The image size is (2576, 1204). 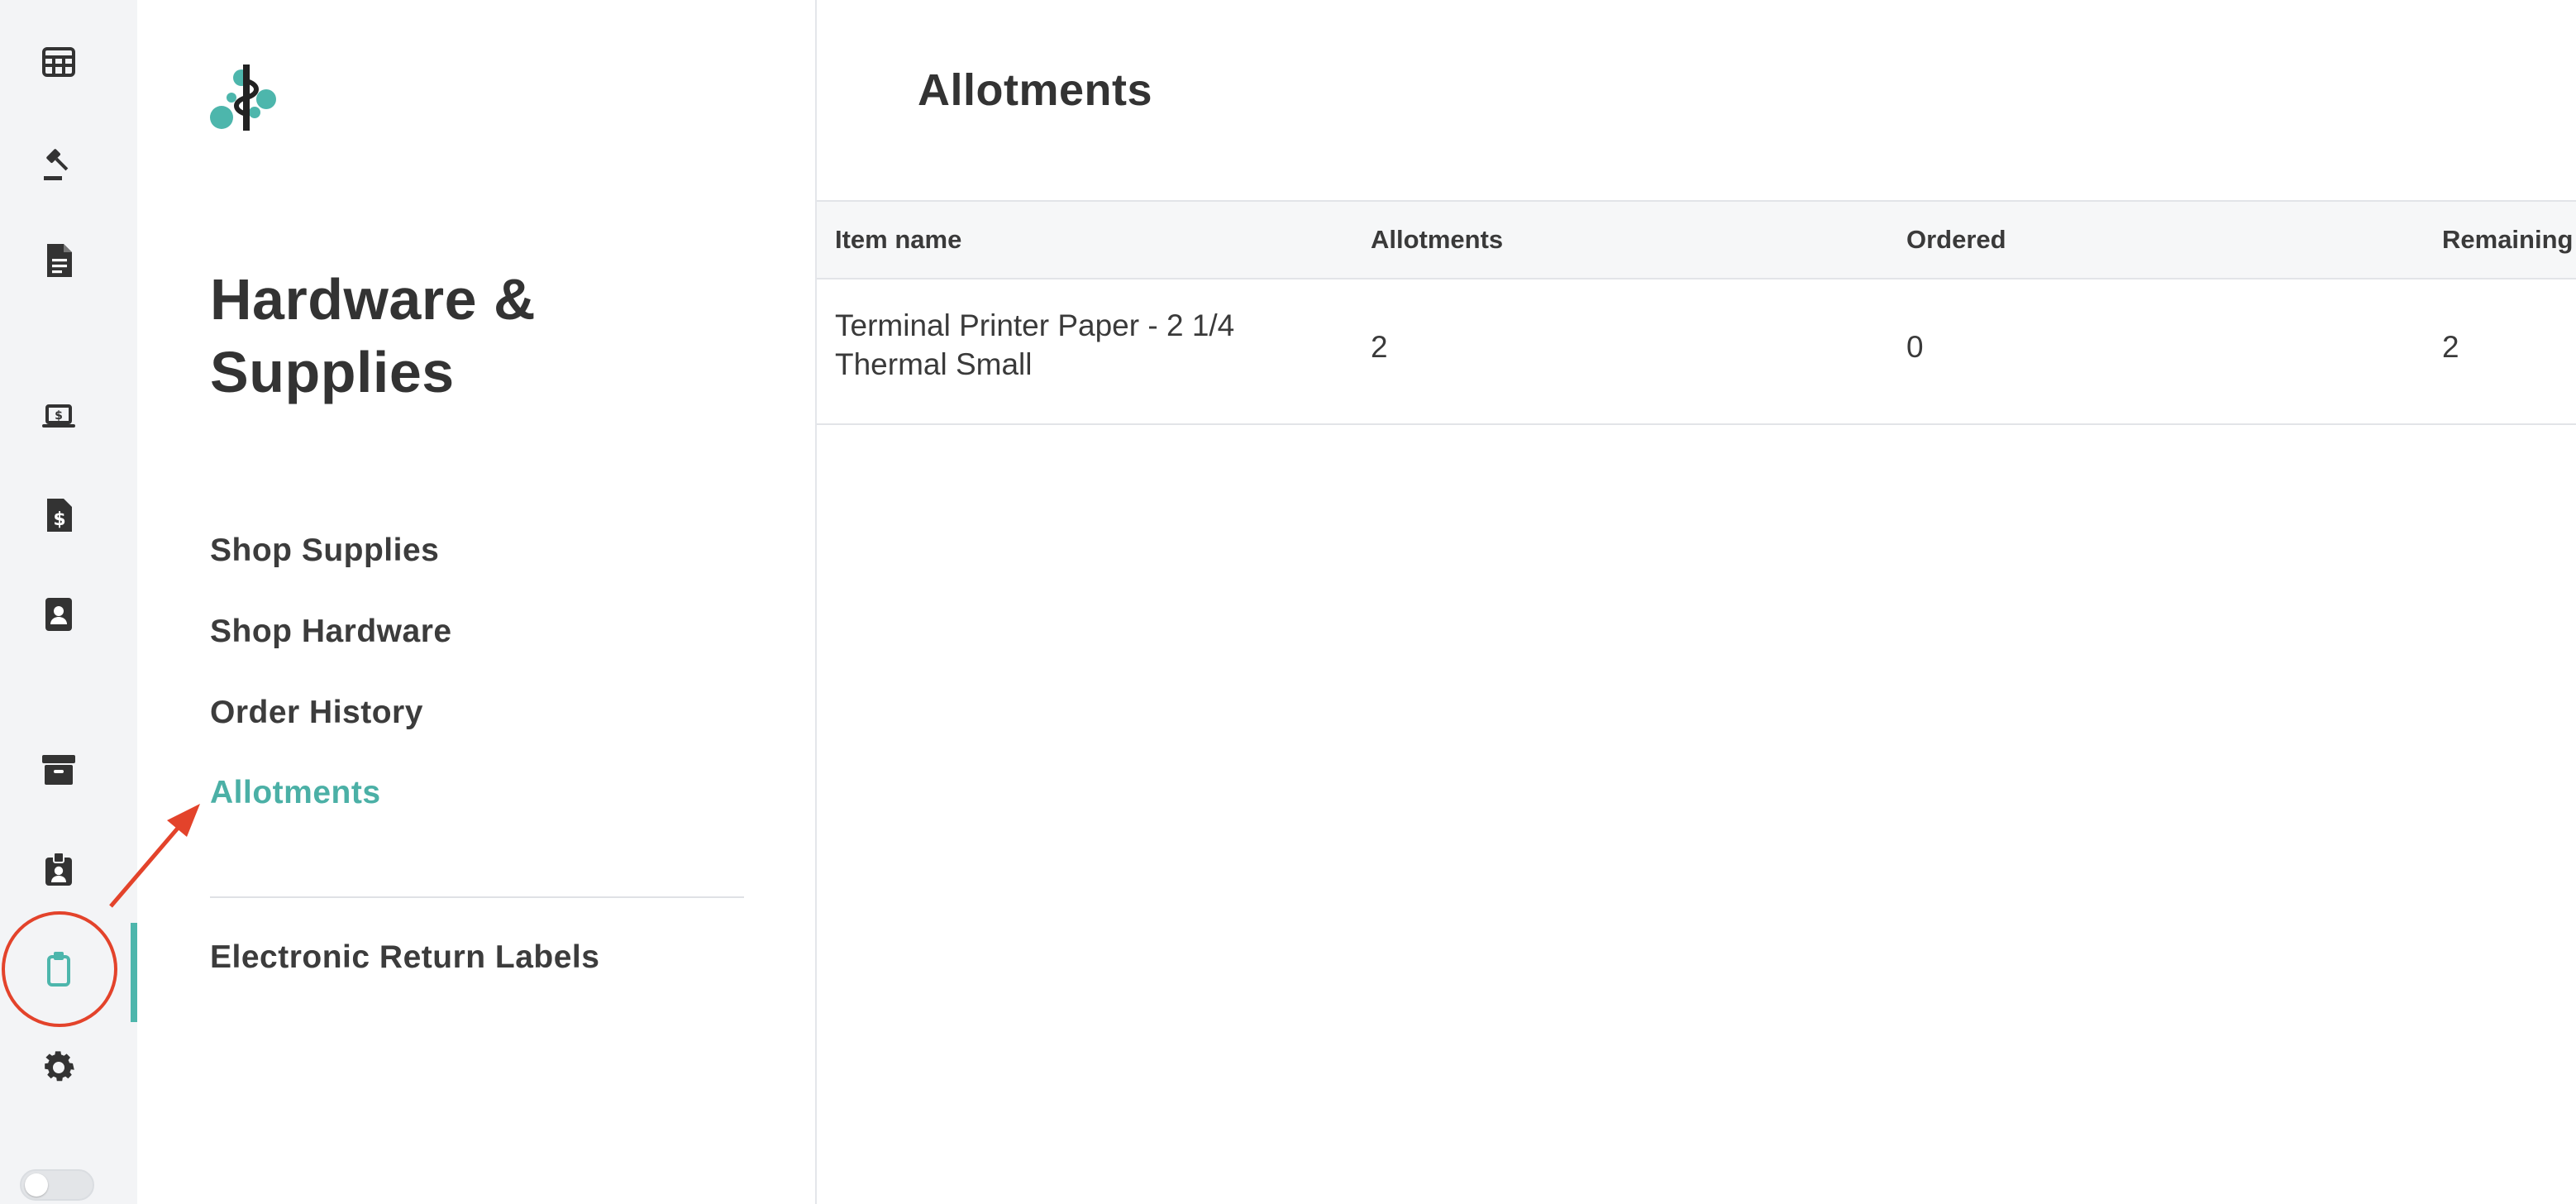 What do you see at coordinates (58, 62) in the screenshot?
I see `table-icon` at bounding box center [58, 62].